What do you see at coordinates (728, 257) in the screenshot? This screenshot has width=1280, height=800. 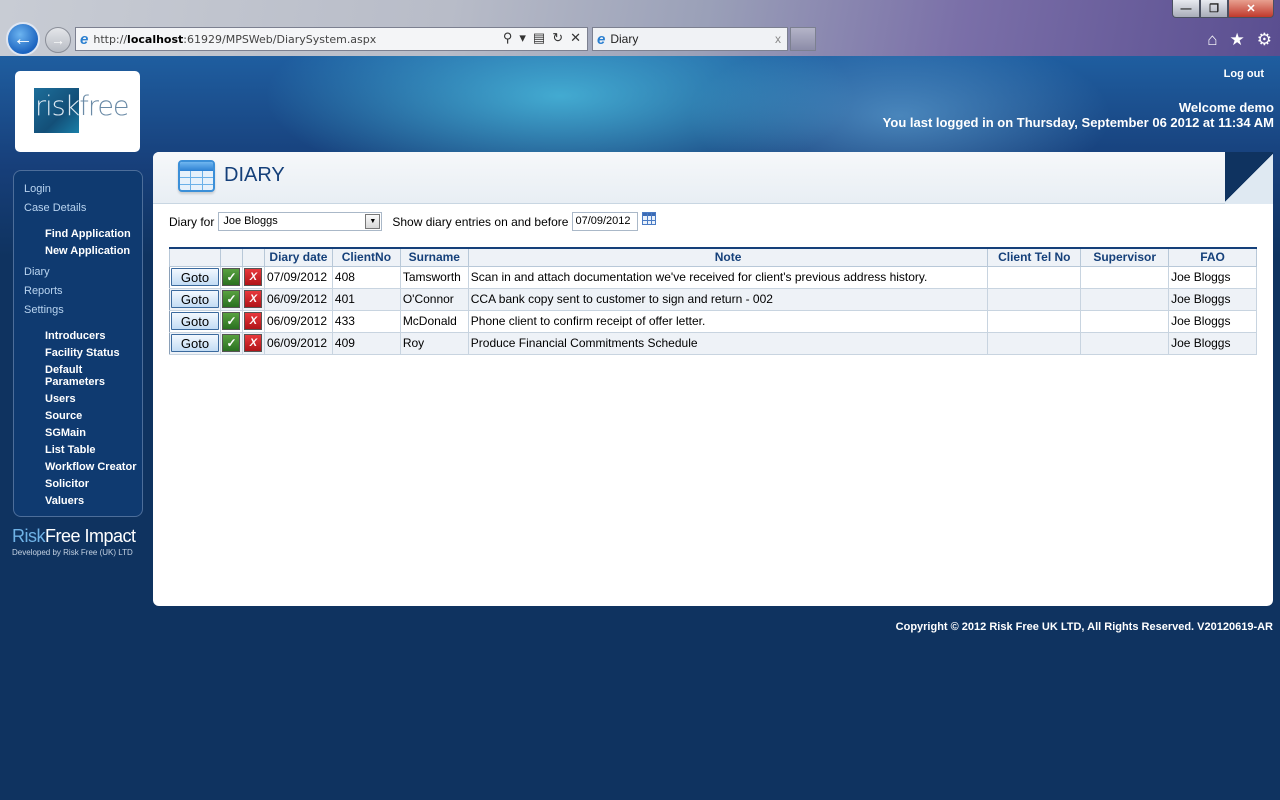 I see `col-header-note: Note` at bounding box center [728, 257].